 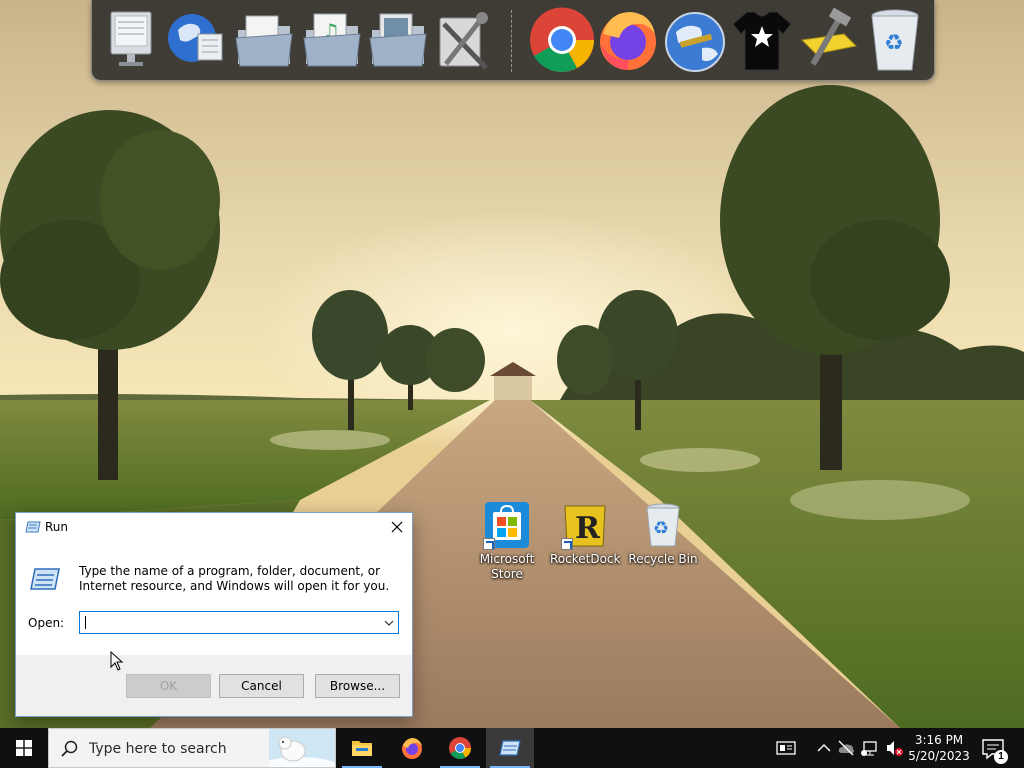 I want to click on desktop-icon-label: Microsoft Store, so click(x=507, y=566).